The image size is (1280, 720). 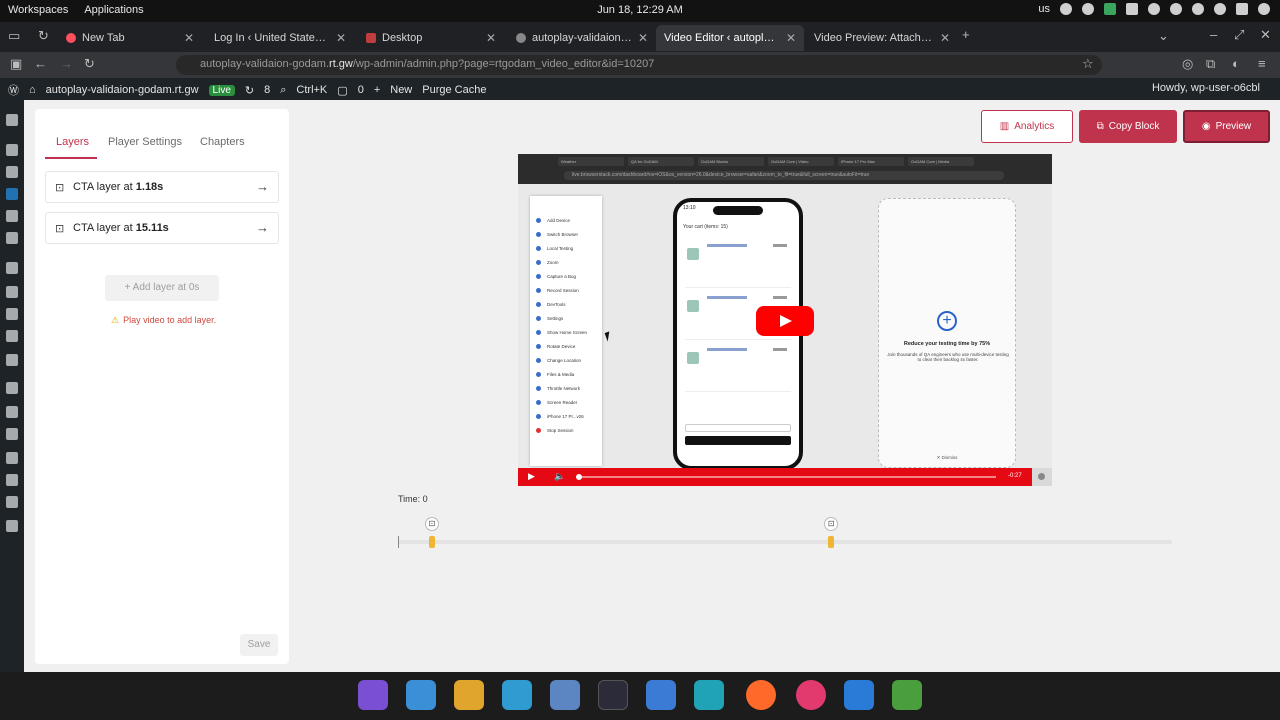 What do you see at coordinates (12, 216) in the screenshot?
I see `pages-icon` at bounding box center [12, 216].